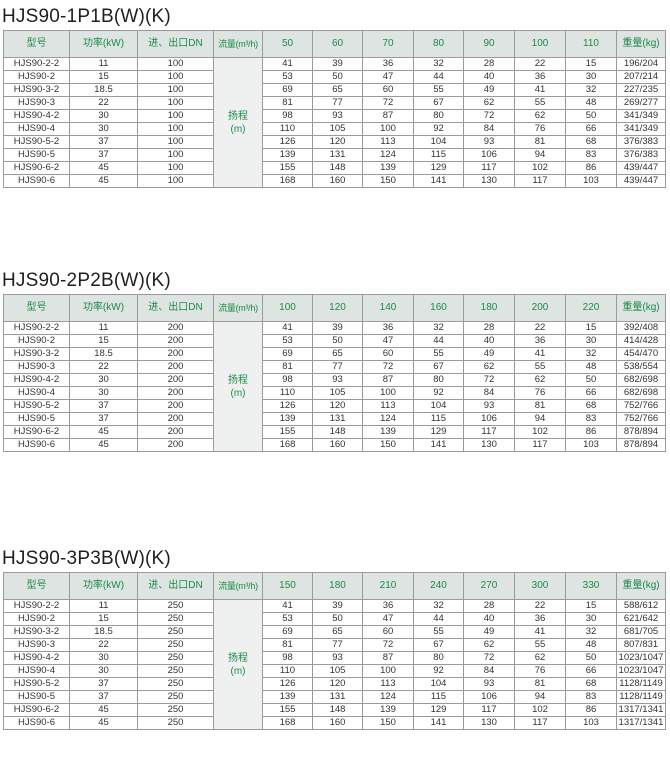 This screenshot has width=670, height=770. Describe the element at coordinates (36, 586) in the screenshot. I see `header-model: 型号` at that location.